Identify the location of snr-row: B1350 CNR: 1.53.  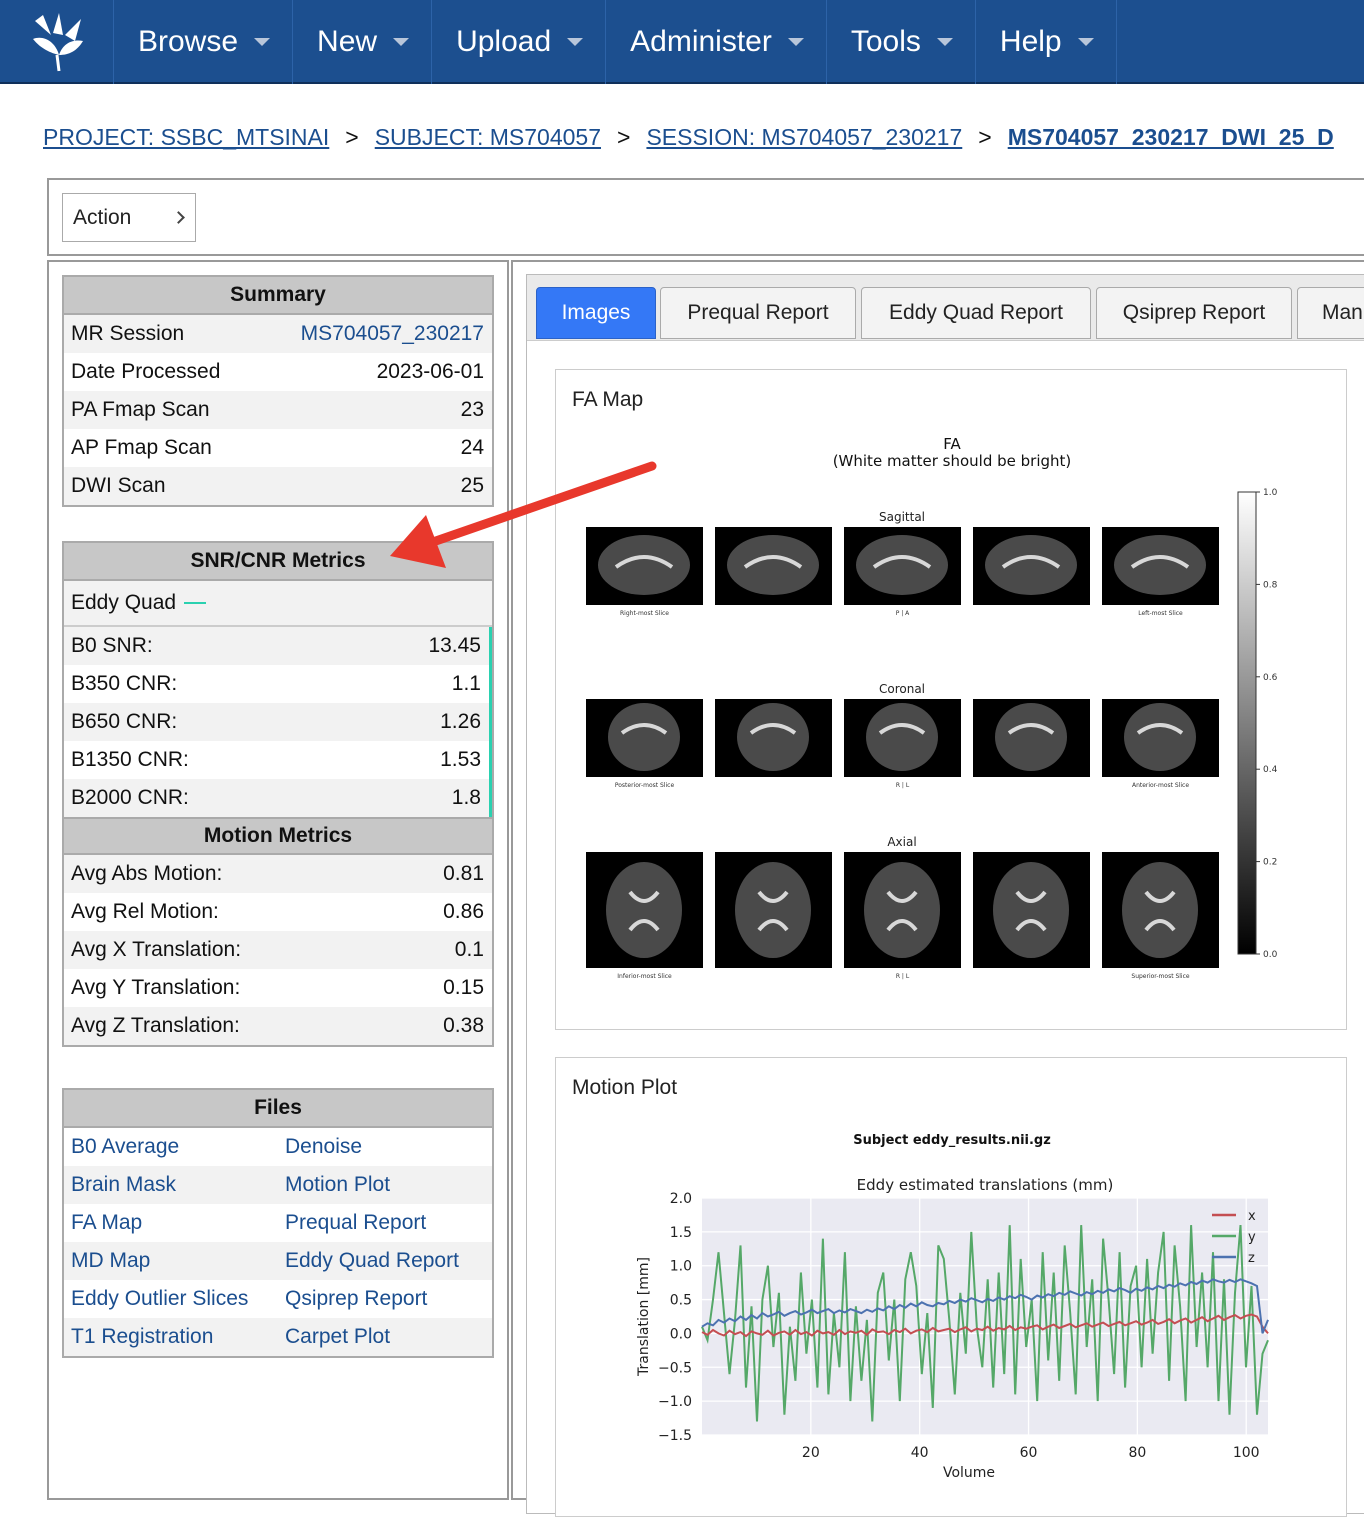
(276, 760).